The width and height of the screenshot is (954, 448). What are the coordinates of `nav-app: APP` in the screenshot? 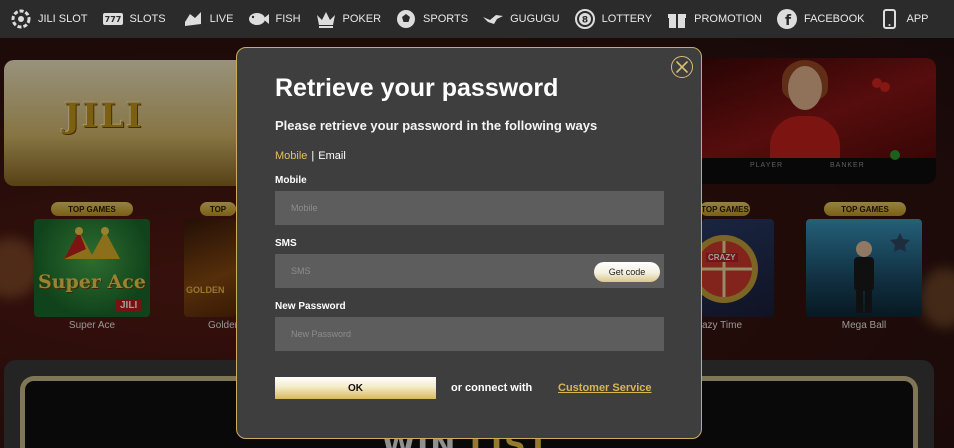 It's located at (903, 19).